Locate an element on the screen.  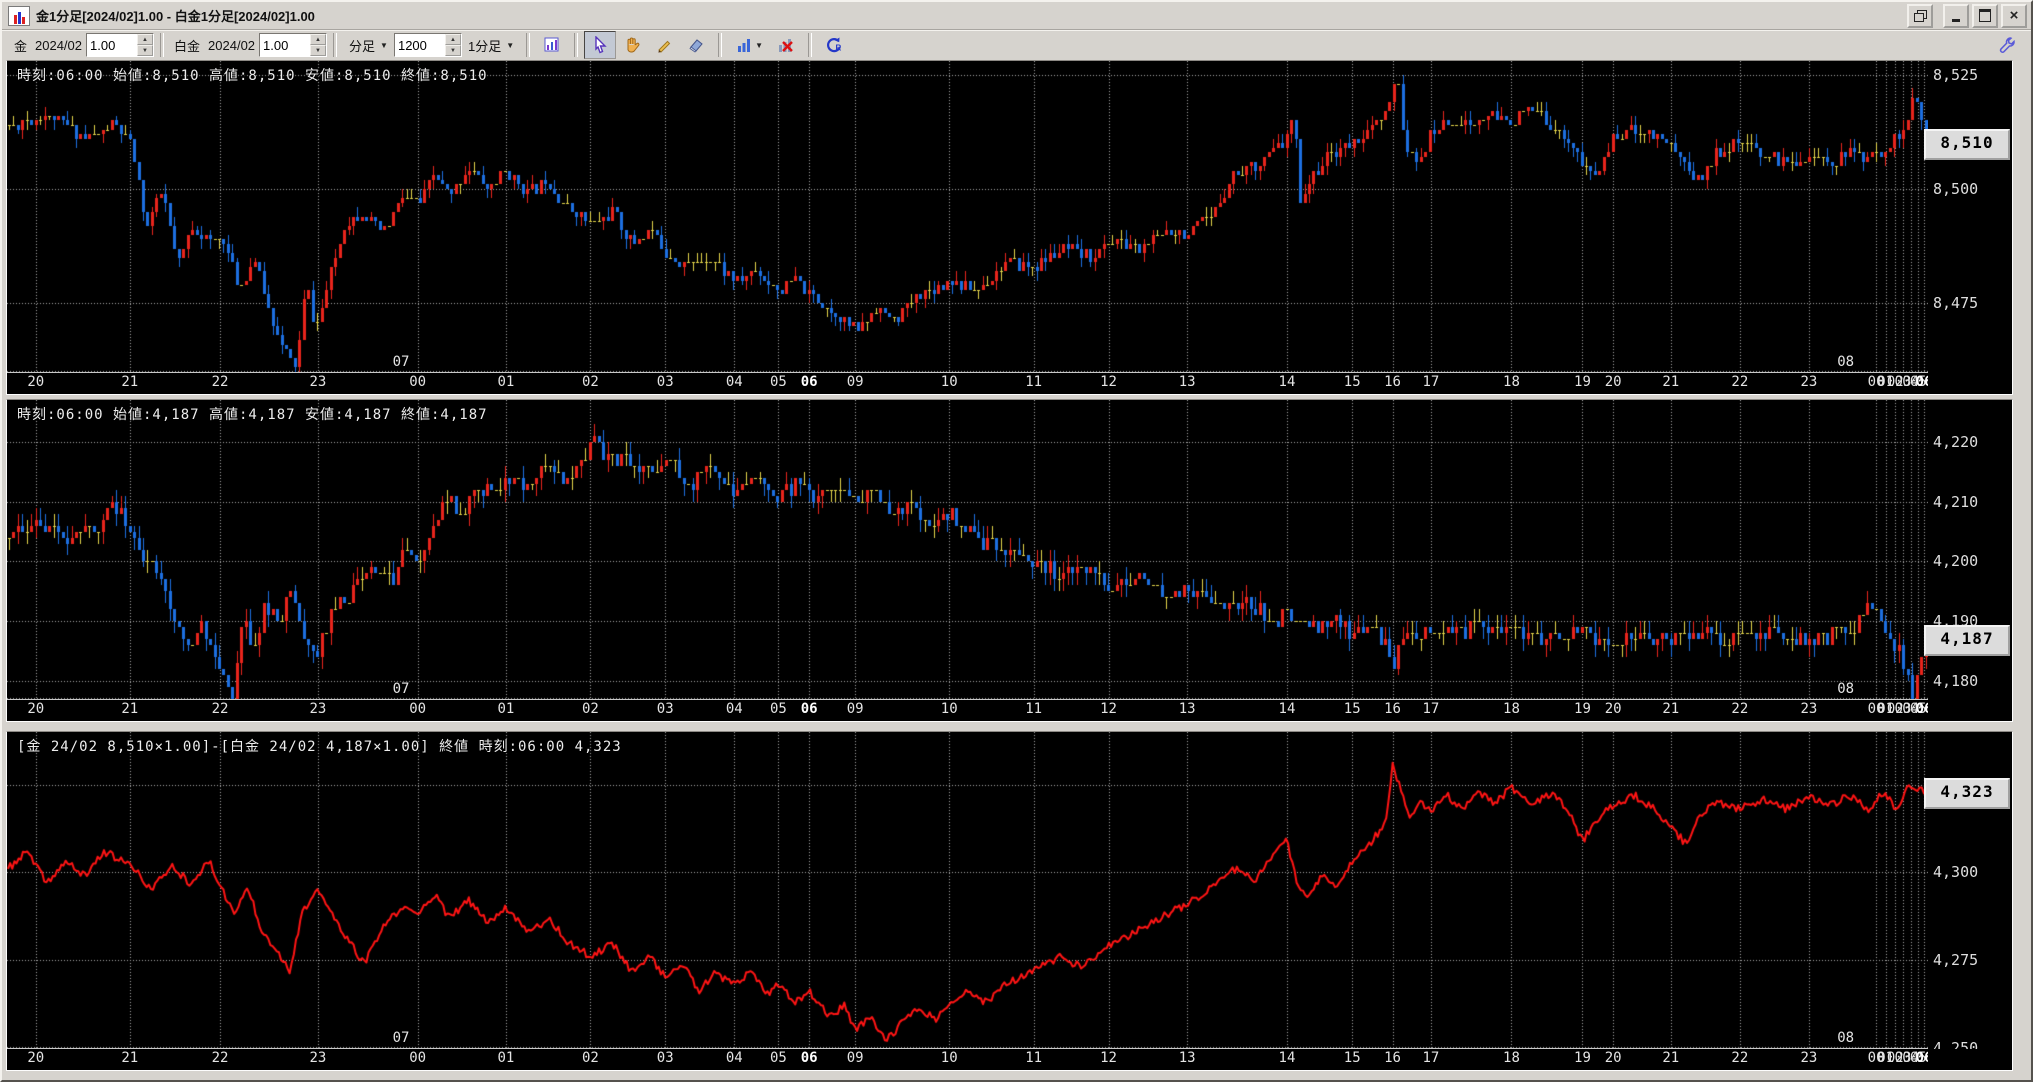
platinum-multiplier-up-button: ▲ is located at coordinates (318, 39).